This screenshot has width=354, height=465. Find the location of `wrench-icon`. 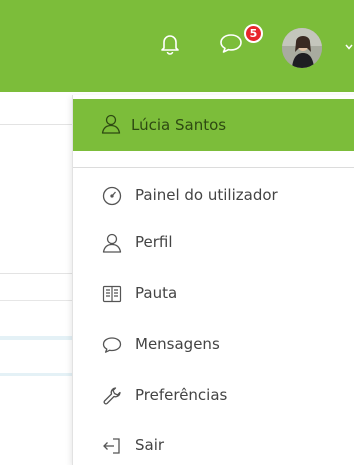

wrench-icon is located at coordinates (112, 396).